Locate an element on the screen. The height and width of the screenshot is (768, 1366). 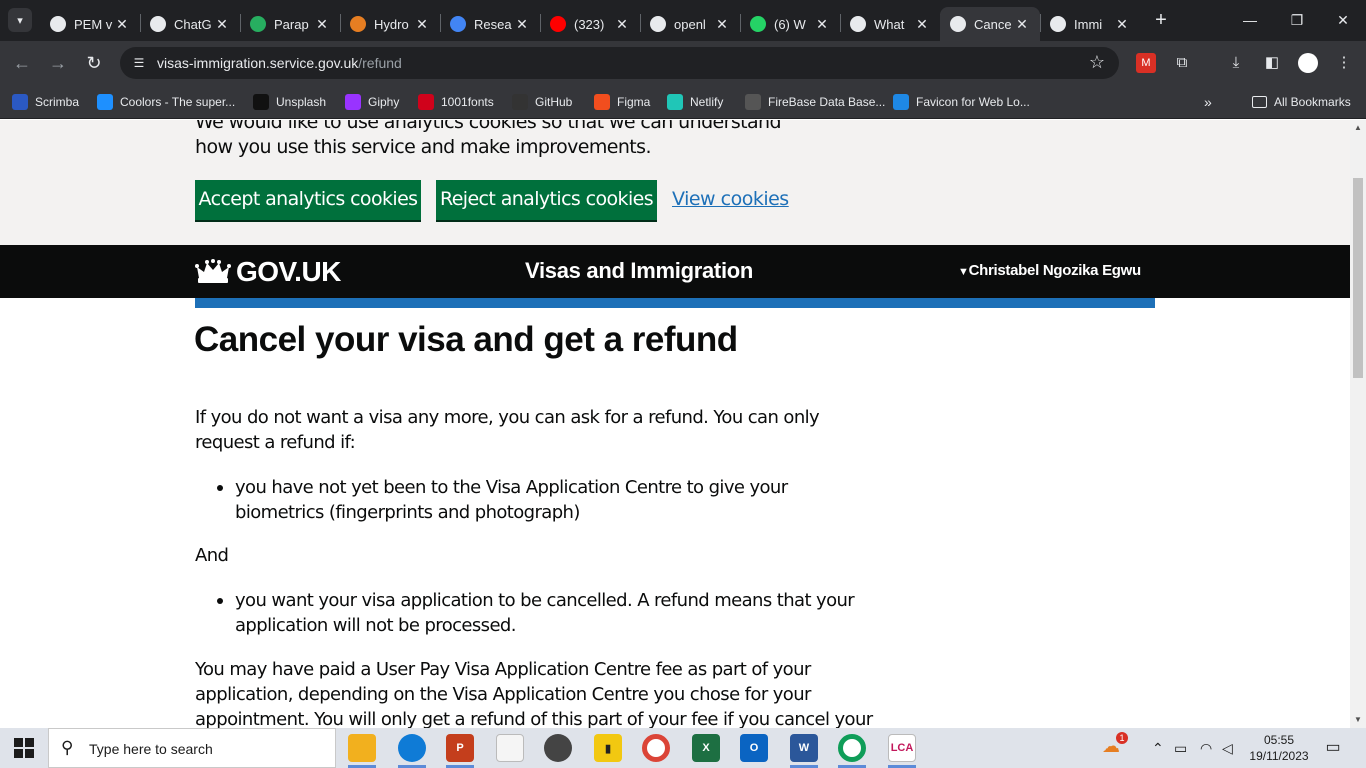
bookmark-item: Netlify is located at coordinates (695, 102).